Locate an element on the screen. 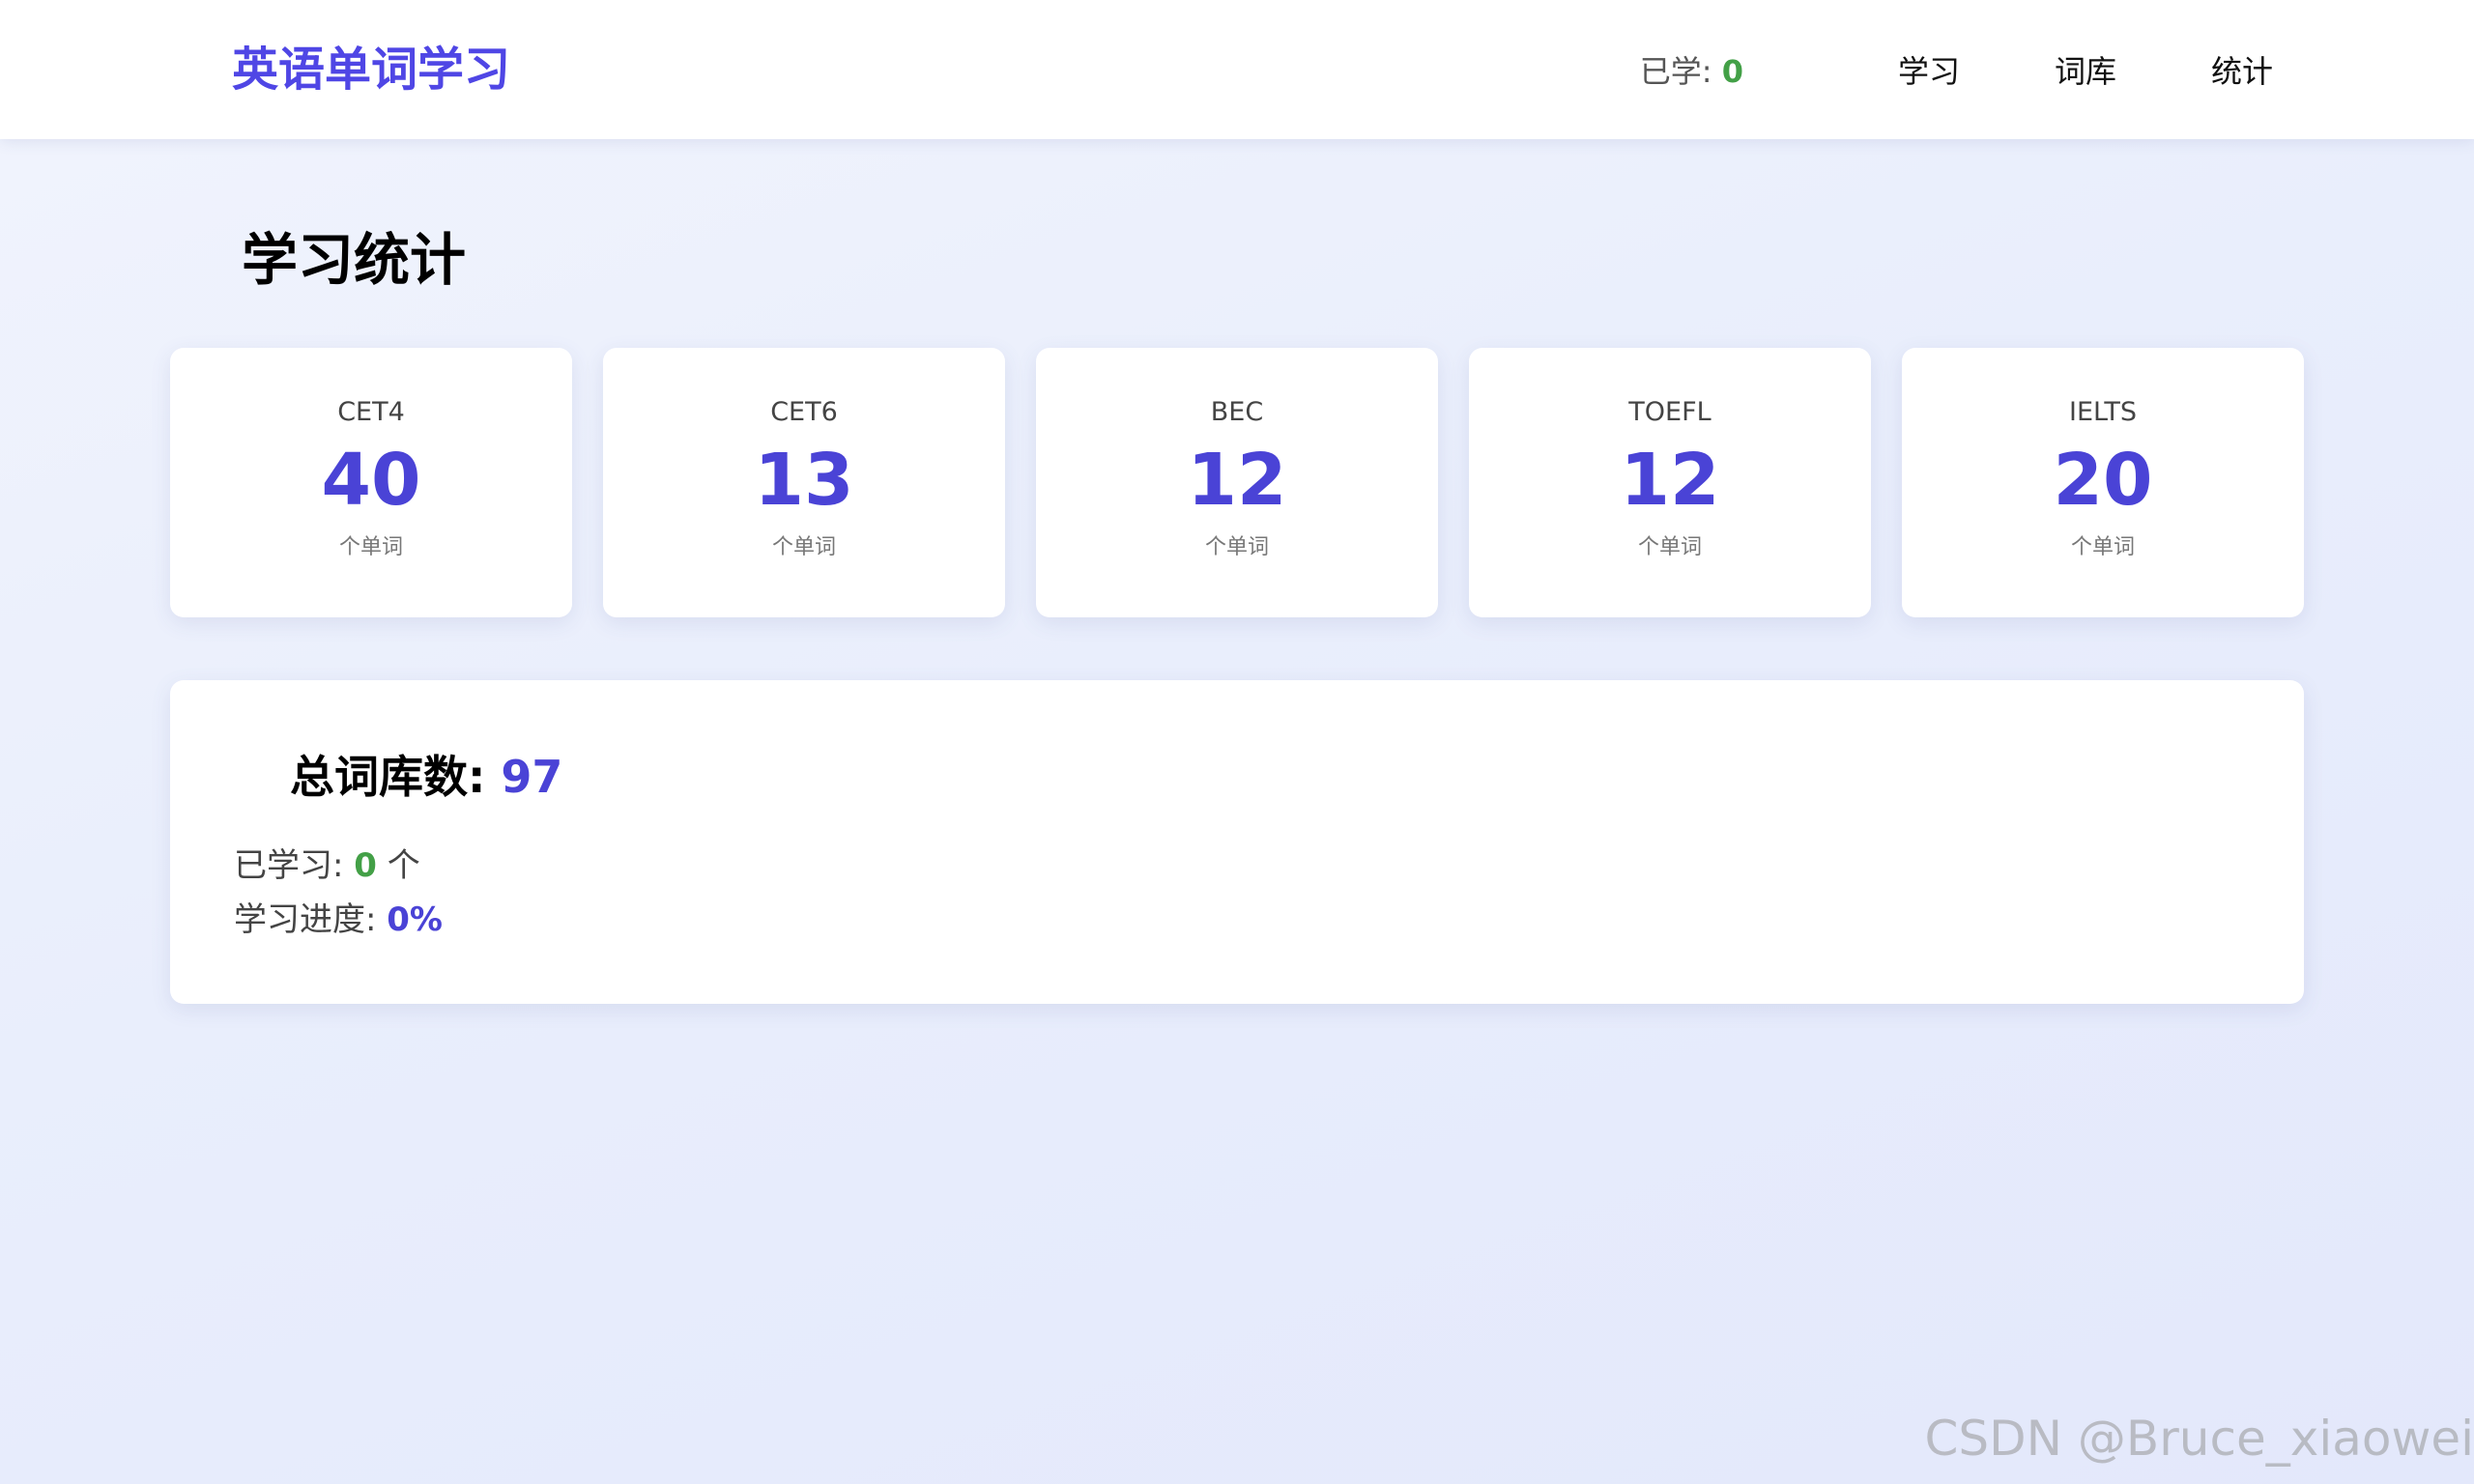  learned-count-value: 0 is located at coordinates (1732, 71).